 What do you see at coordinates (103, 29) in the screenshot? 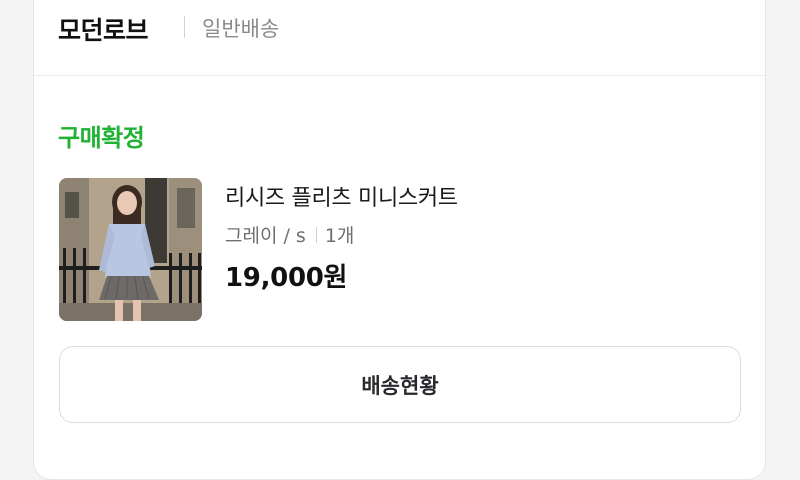
I see `store-name: 모던로브` at bounding box center [103, 29].